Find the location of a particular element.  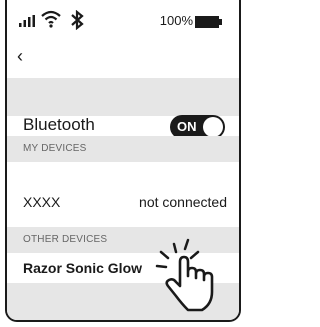

battery-icon is located at coordinates (210, 24).